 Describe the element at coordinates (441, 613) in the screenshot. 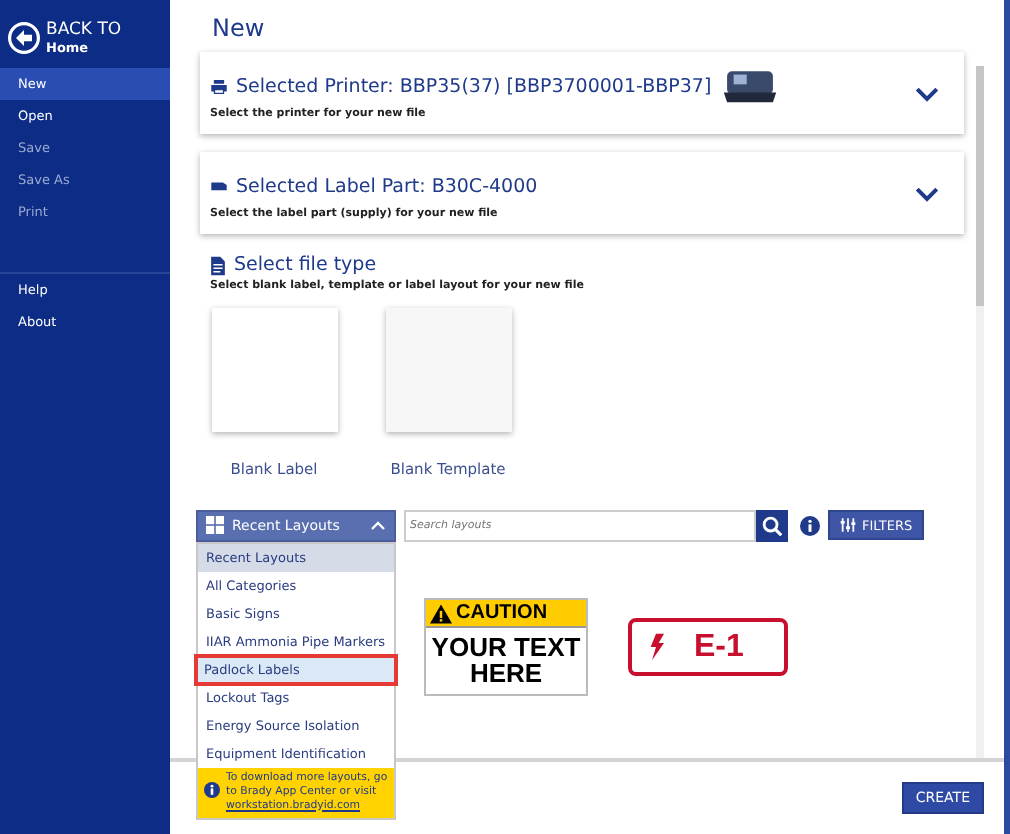

I see `warning-icon` at that location.